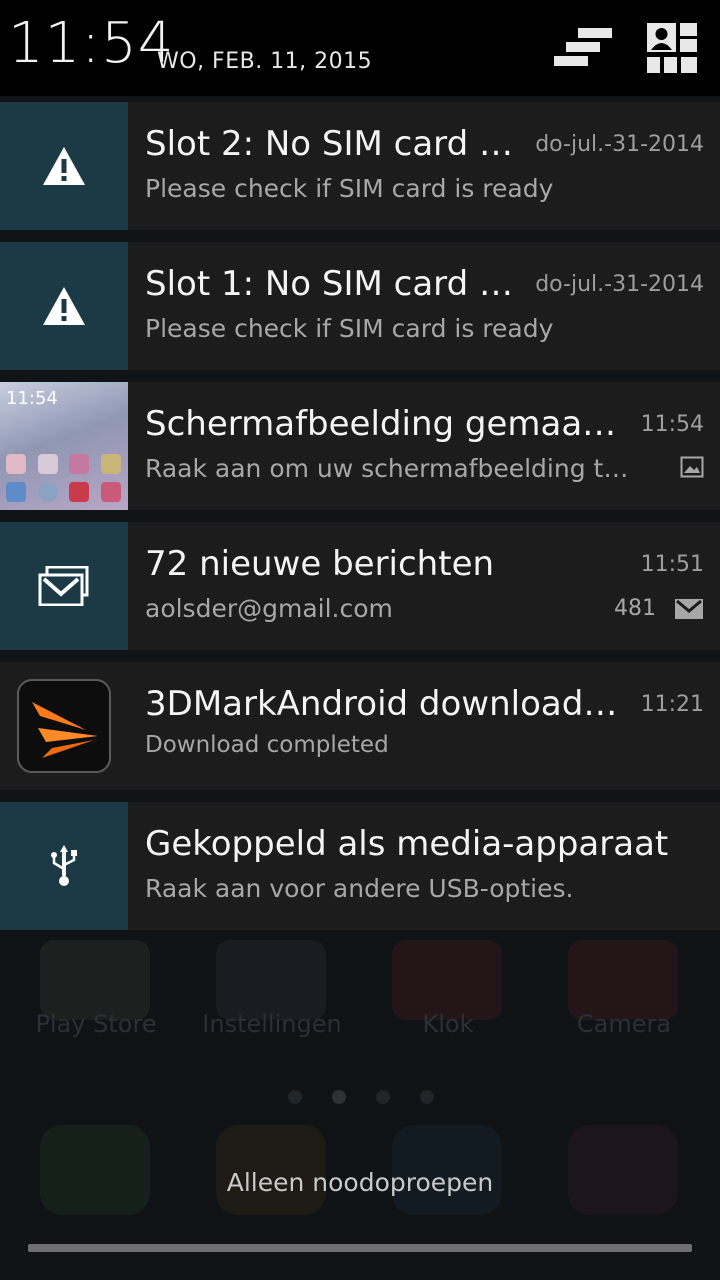 This screenshot has width=720, height=1280. Describe the element at coordinates (672, 564) in the screenshot. I see `notification-time: 11:51` at that location.